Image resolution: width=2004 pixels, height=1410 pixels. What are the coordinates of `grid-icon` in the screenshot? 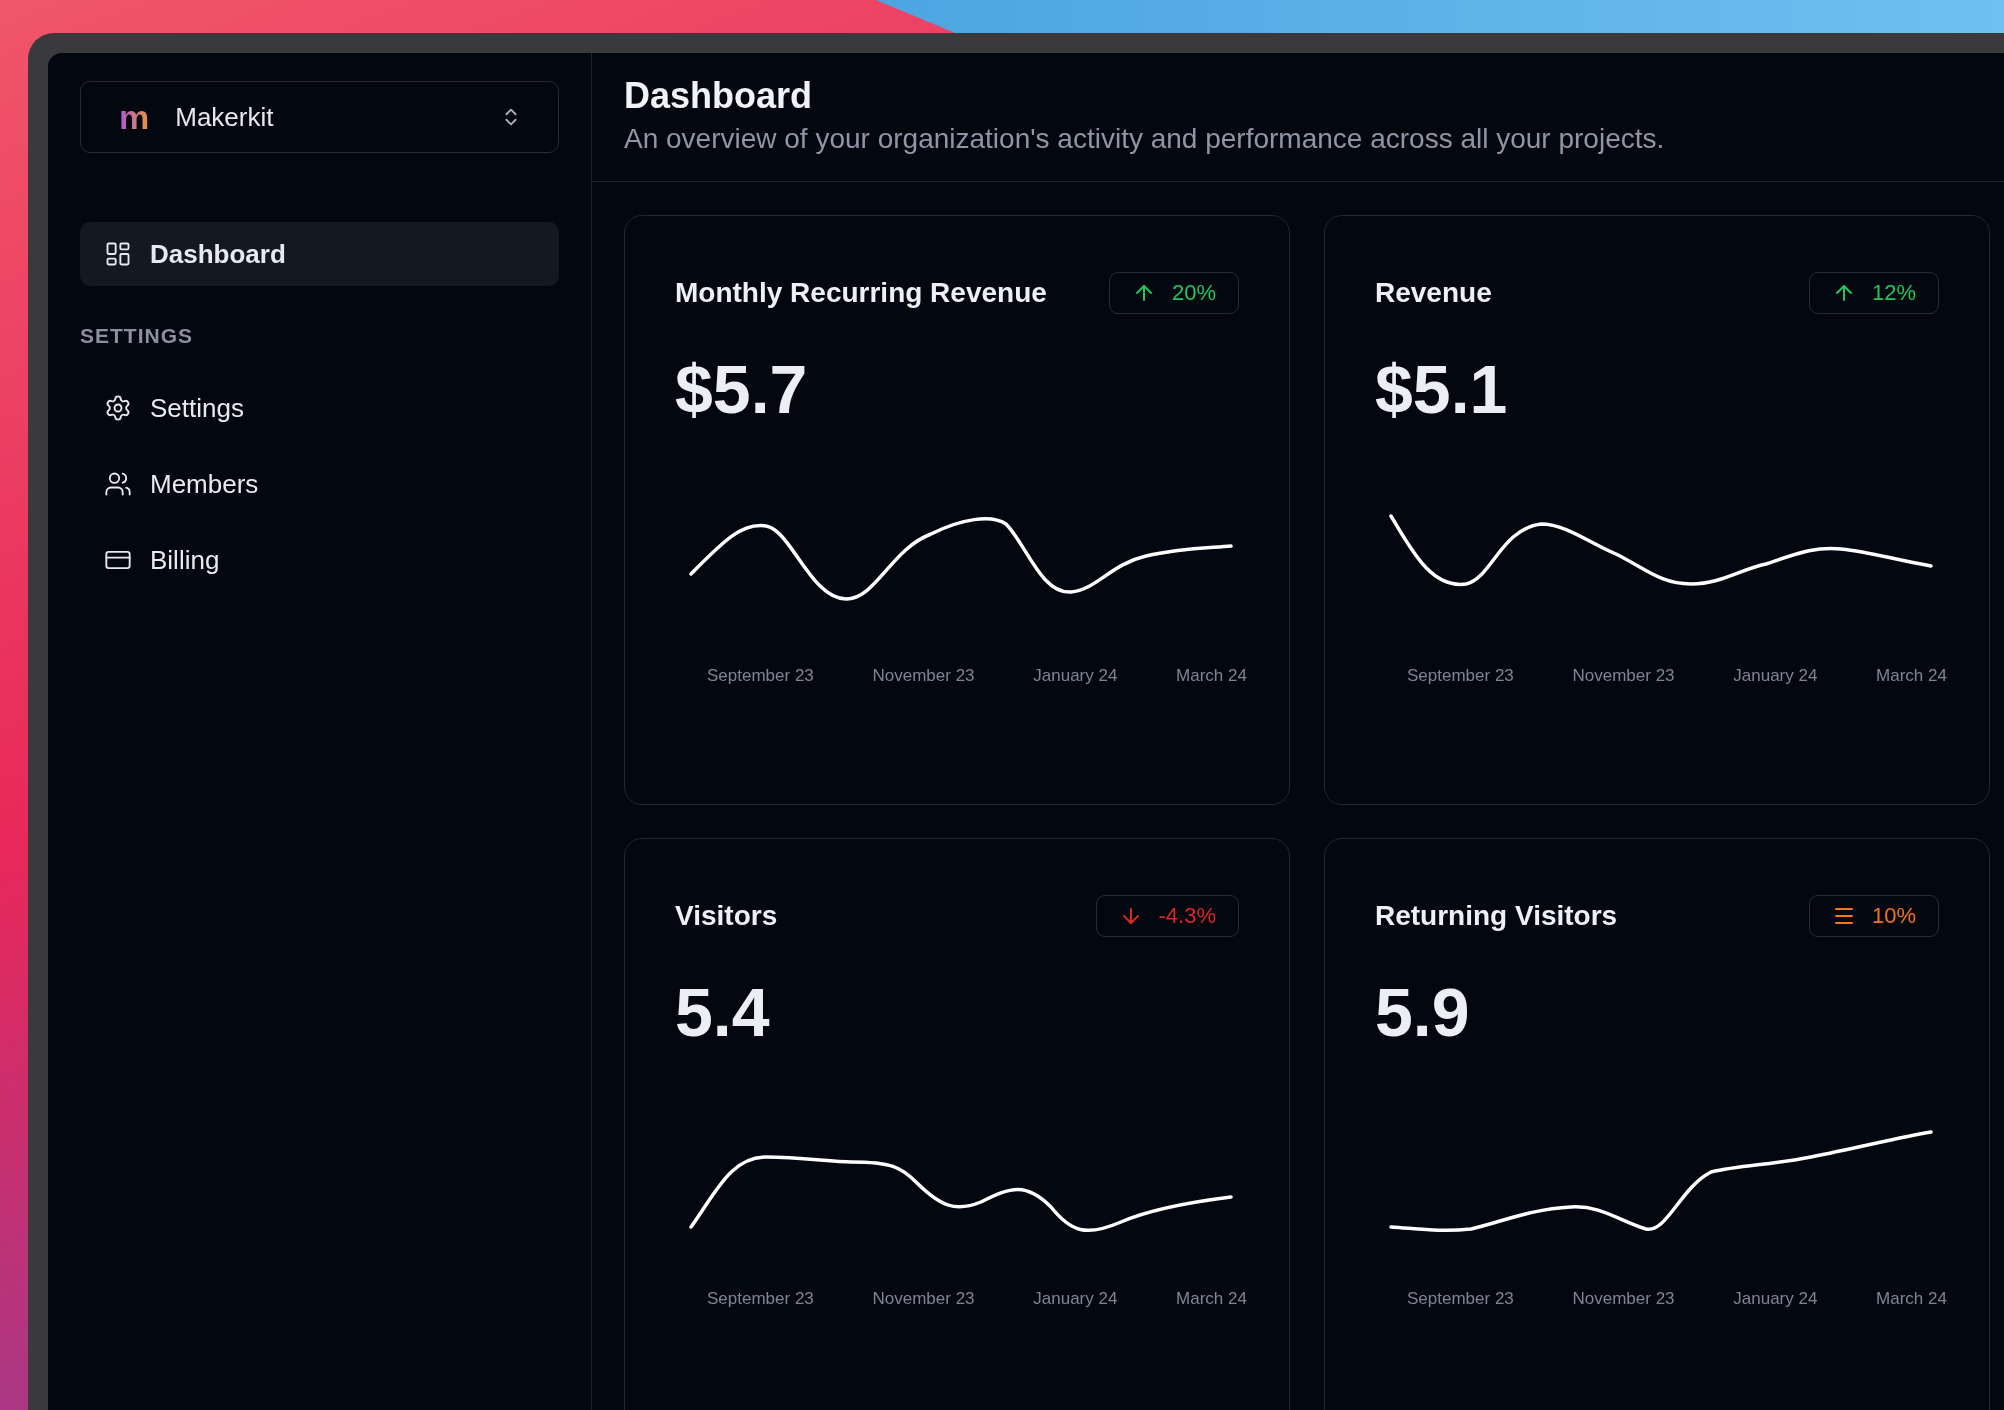 It's located at (118, 254).